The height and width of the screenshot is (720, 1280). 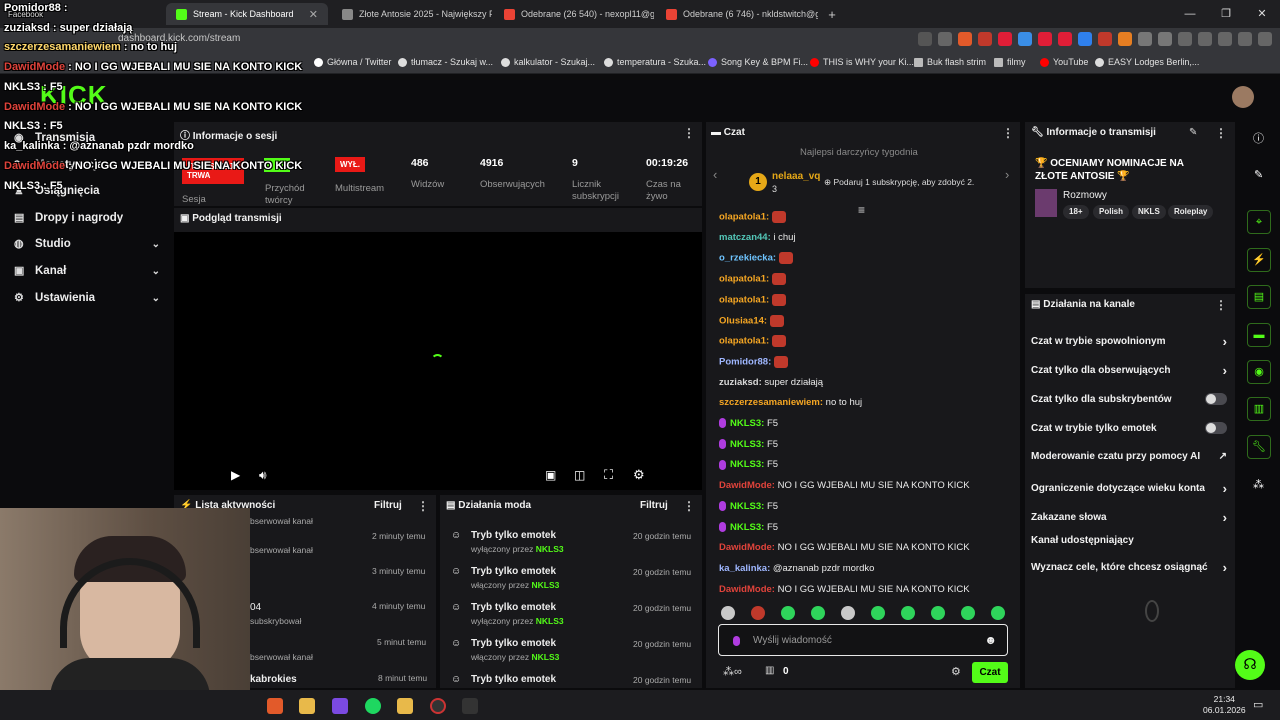 I want to click on chat-username: Pomidor88:, so click(x=745, y=361).